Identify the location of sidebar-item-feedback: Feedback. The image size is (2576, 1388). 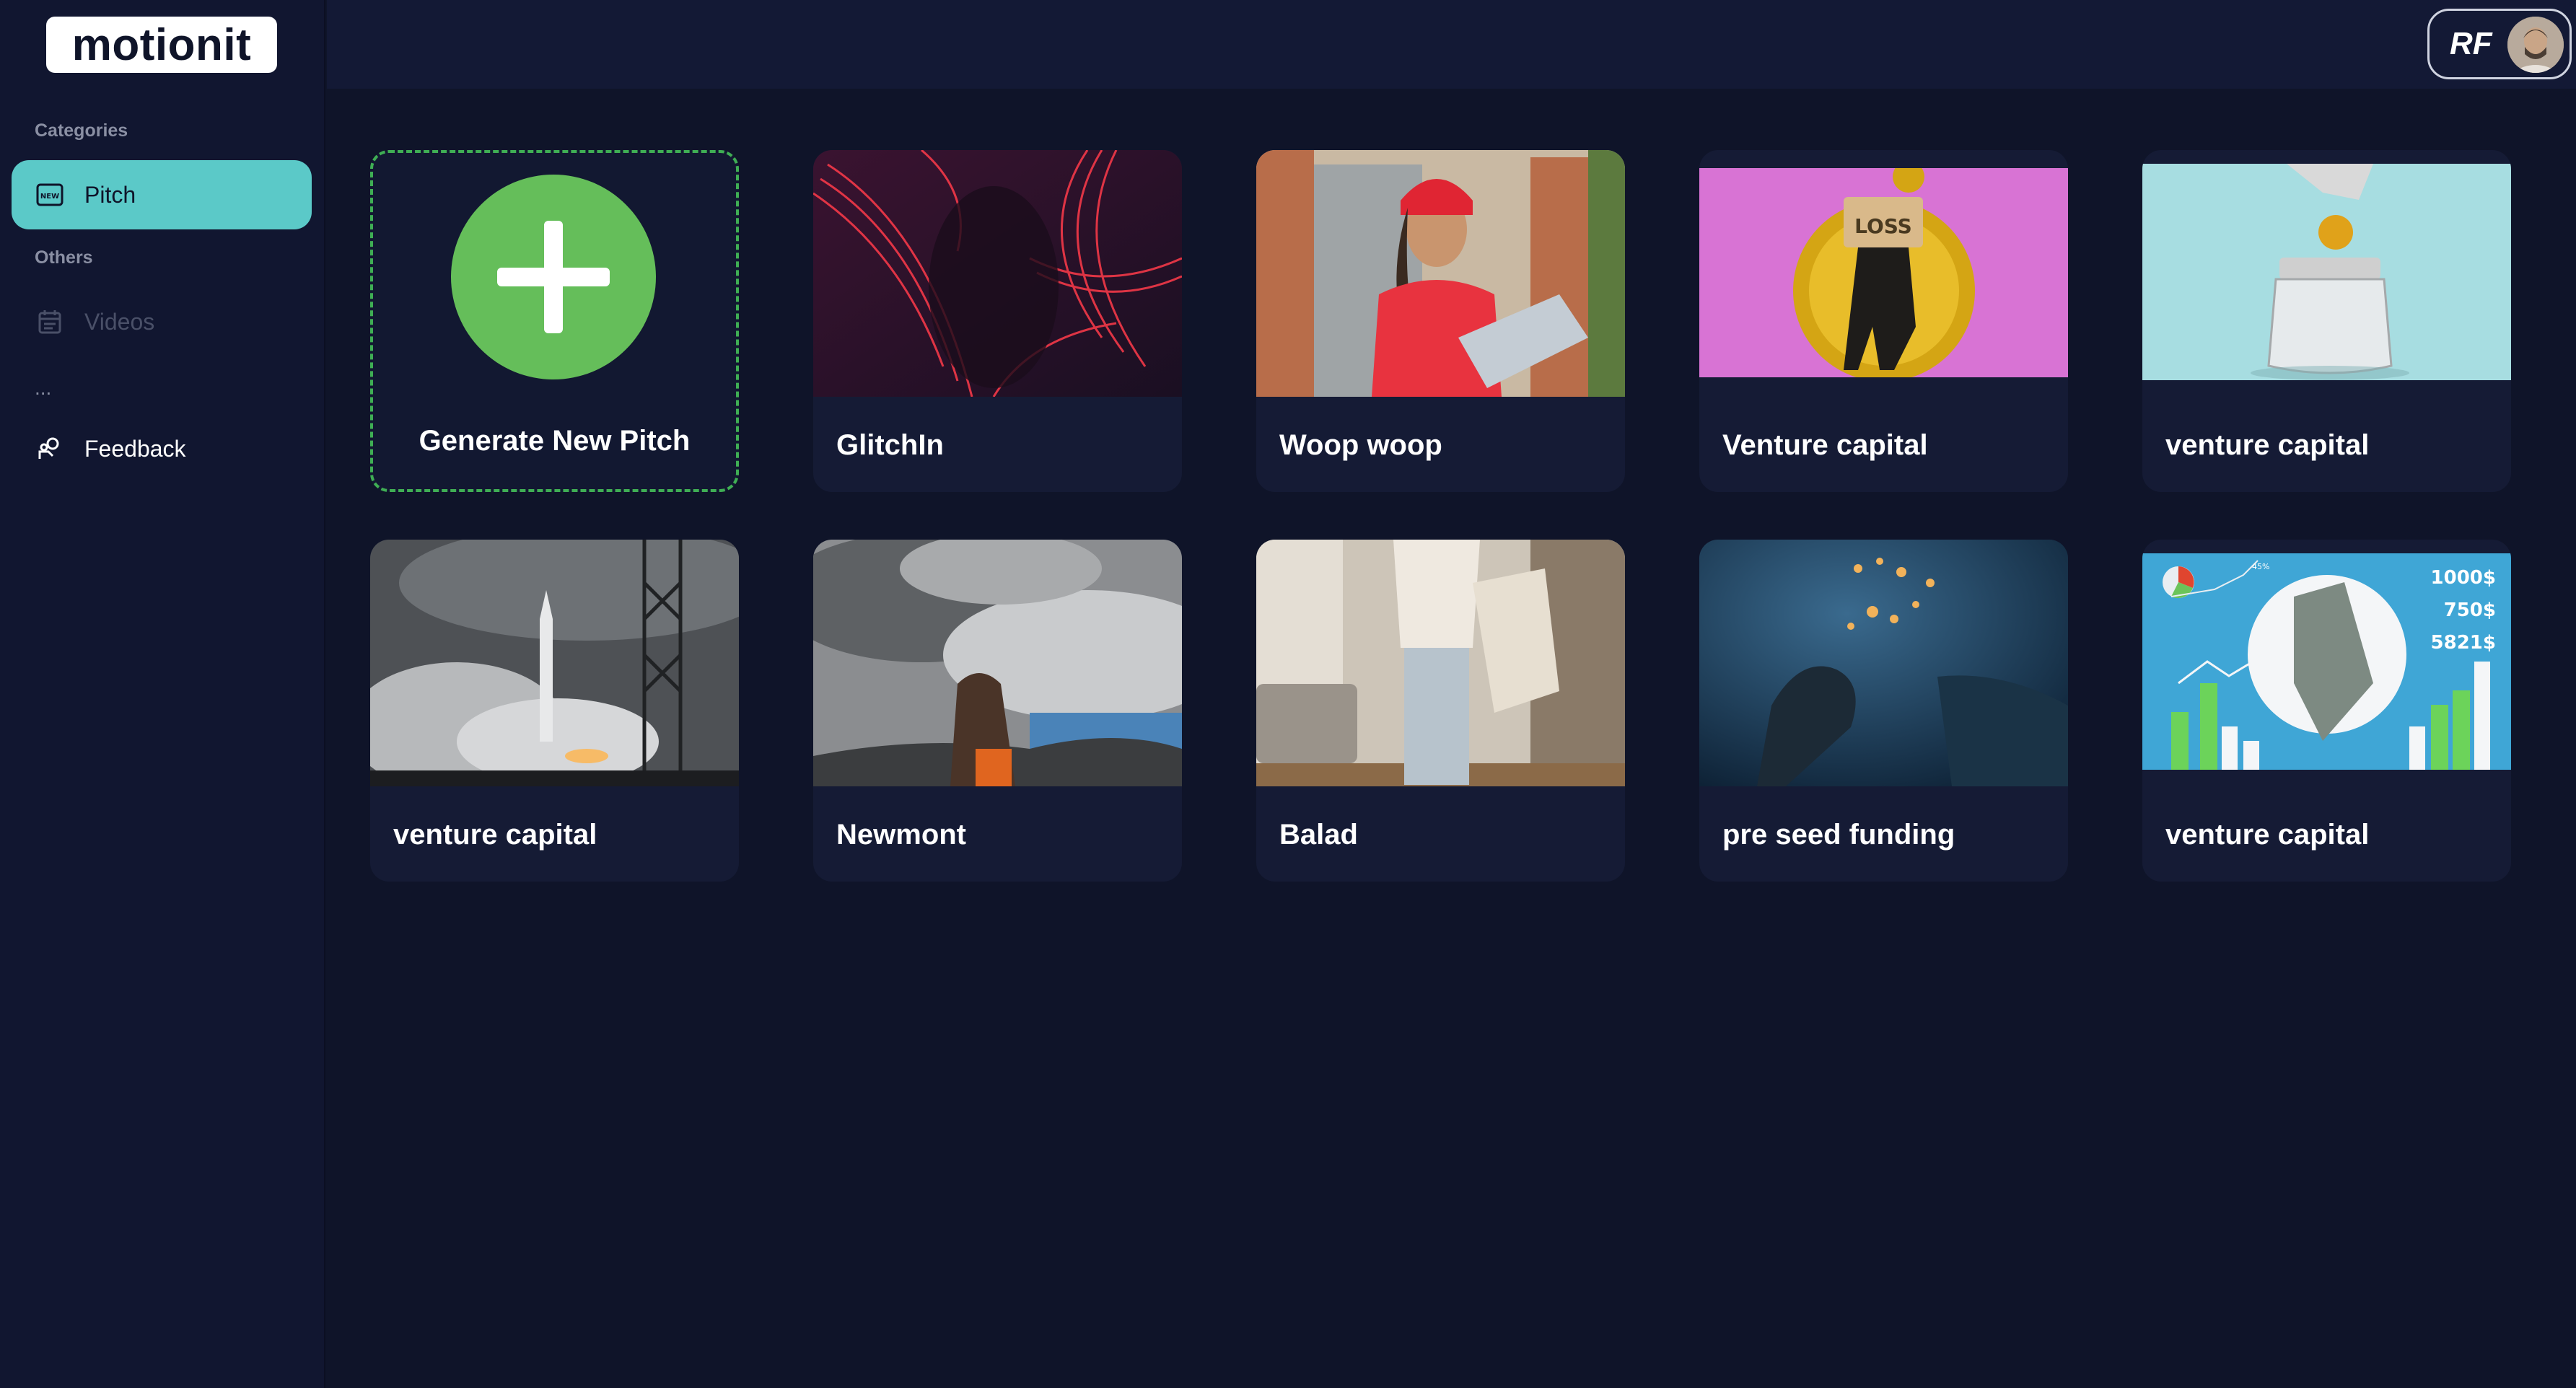
(162, 448).